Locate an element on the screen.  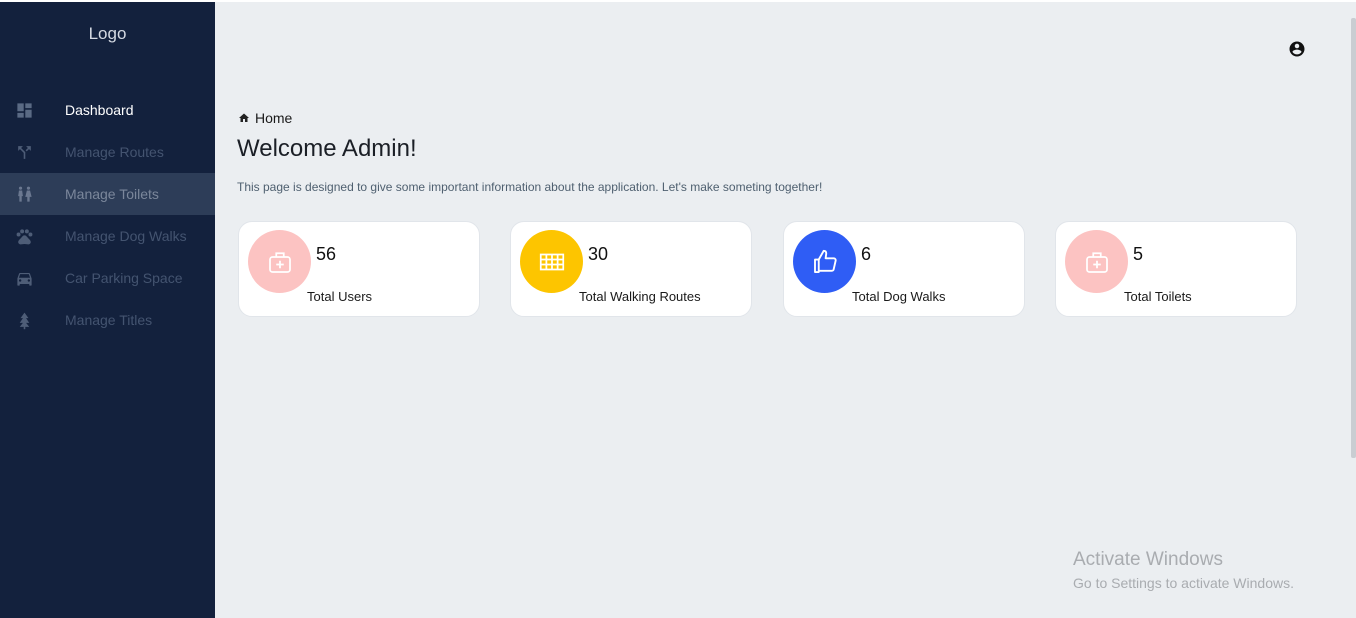
watermark-subtitle: Go to Settings to activate Windows. is located at coordinates (1183, 583).